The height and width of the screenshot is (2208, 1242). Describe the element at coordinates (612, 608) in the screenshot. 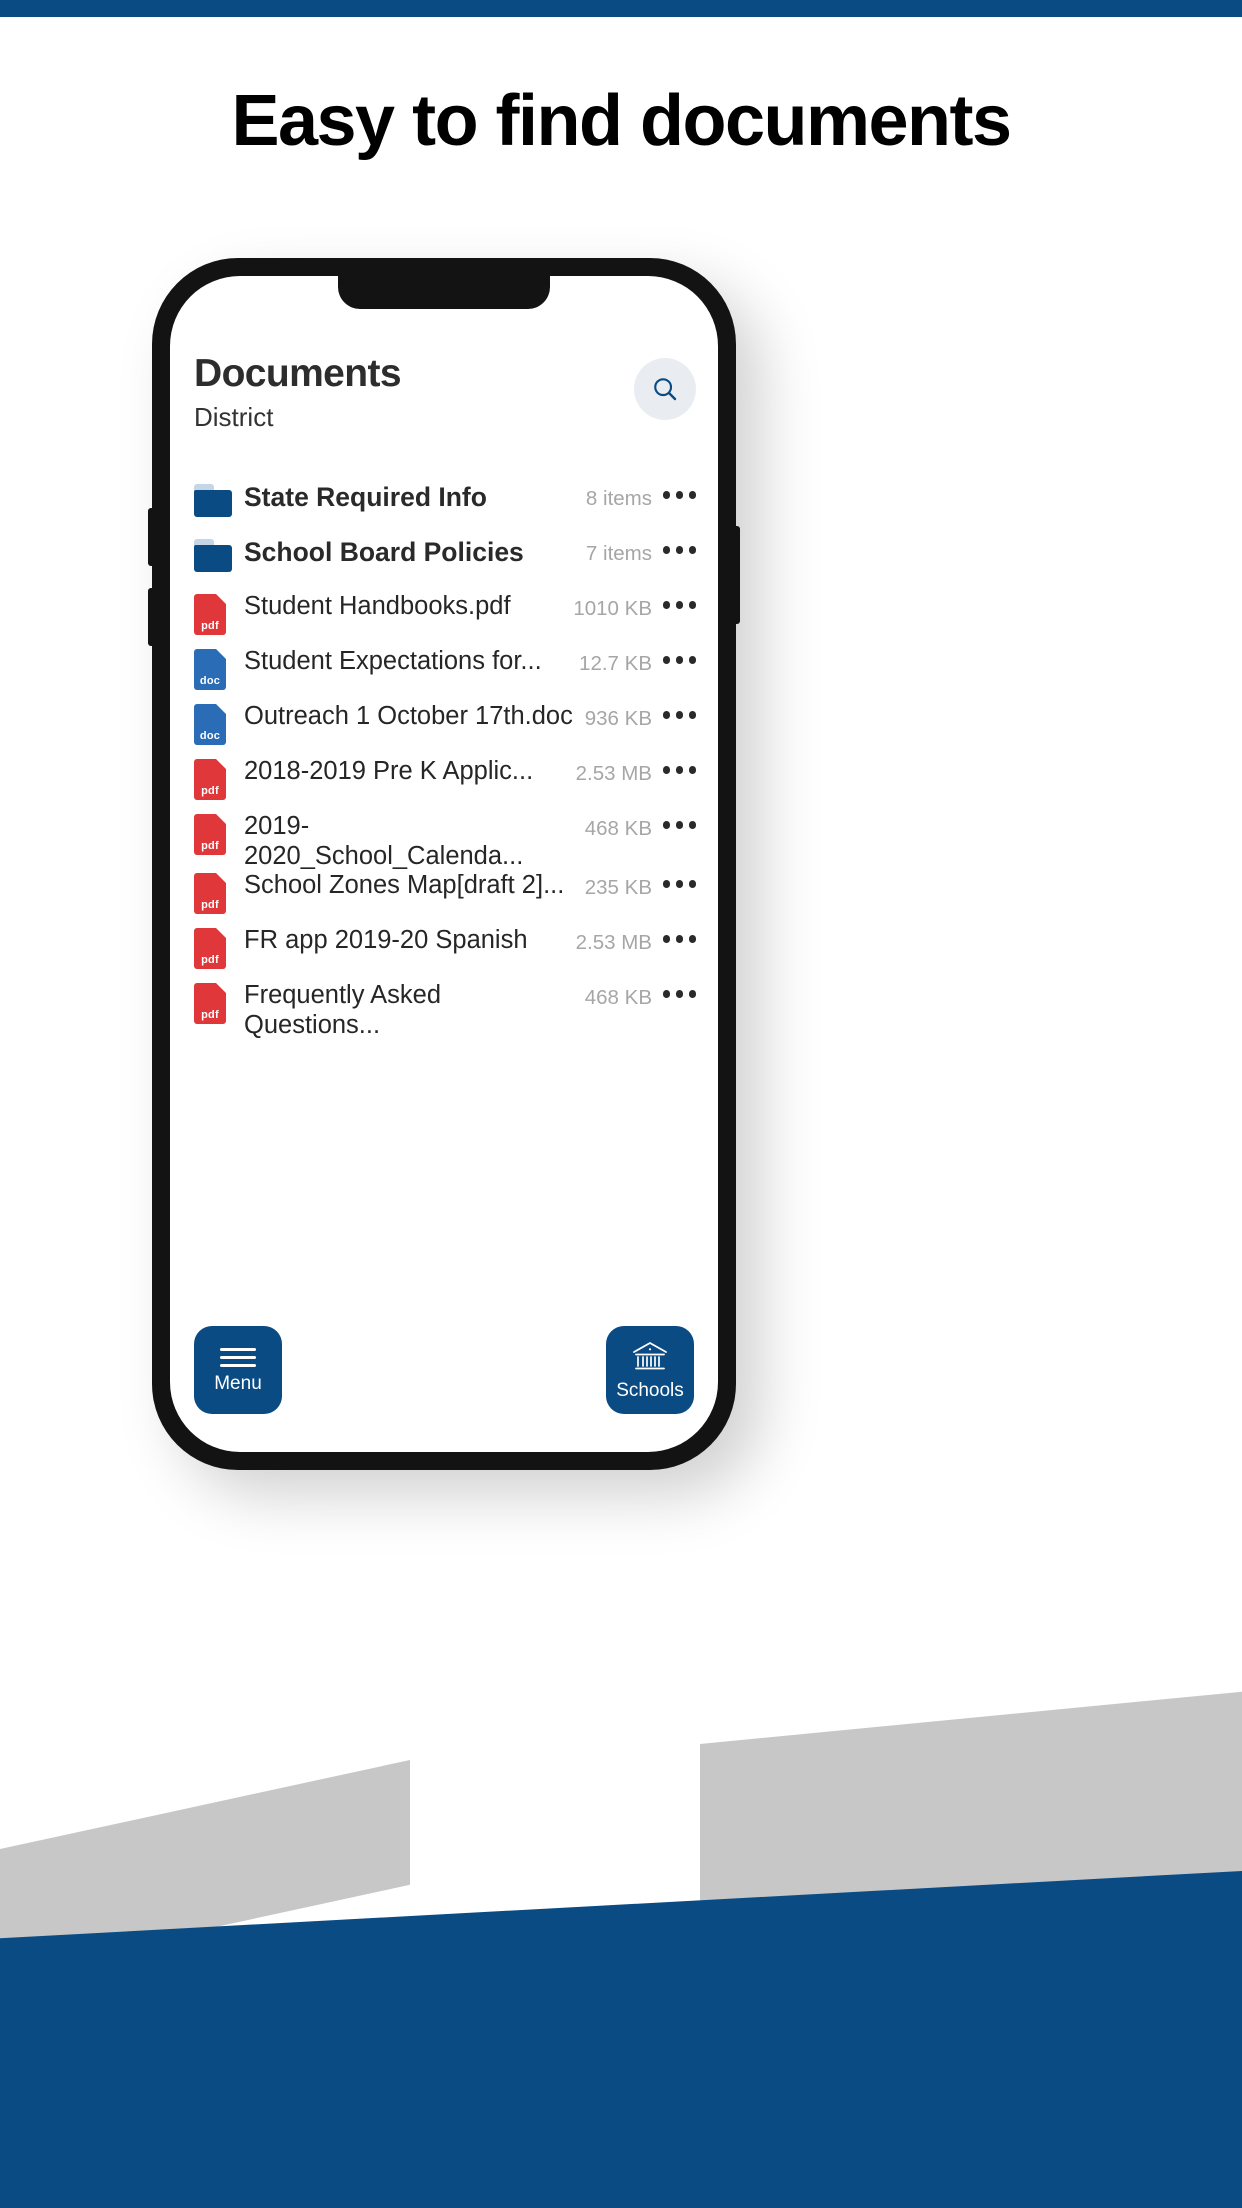

I see `file-size: 1010 KB` at that location.